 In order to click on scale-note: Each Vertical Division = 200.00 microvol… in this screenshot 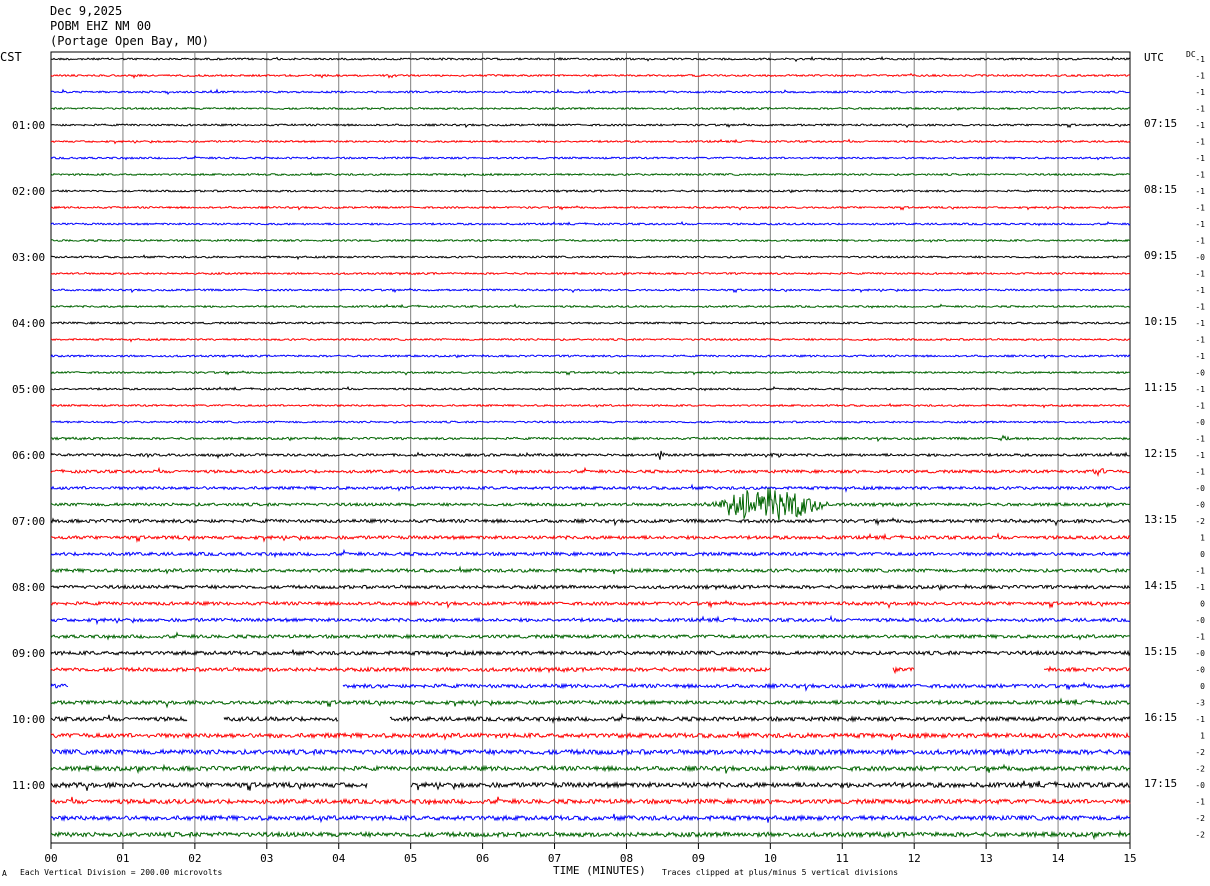, I will do `click(121, 872)`.